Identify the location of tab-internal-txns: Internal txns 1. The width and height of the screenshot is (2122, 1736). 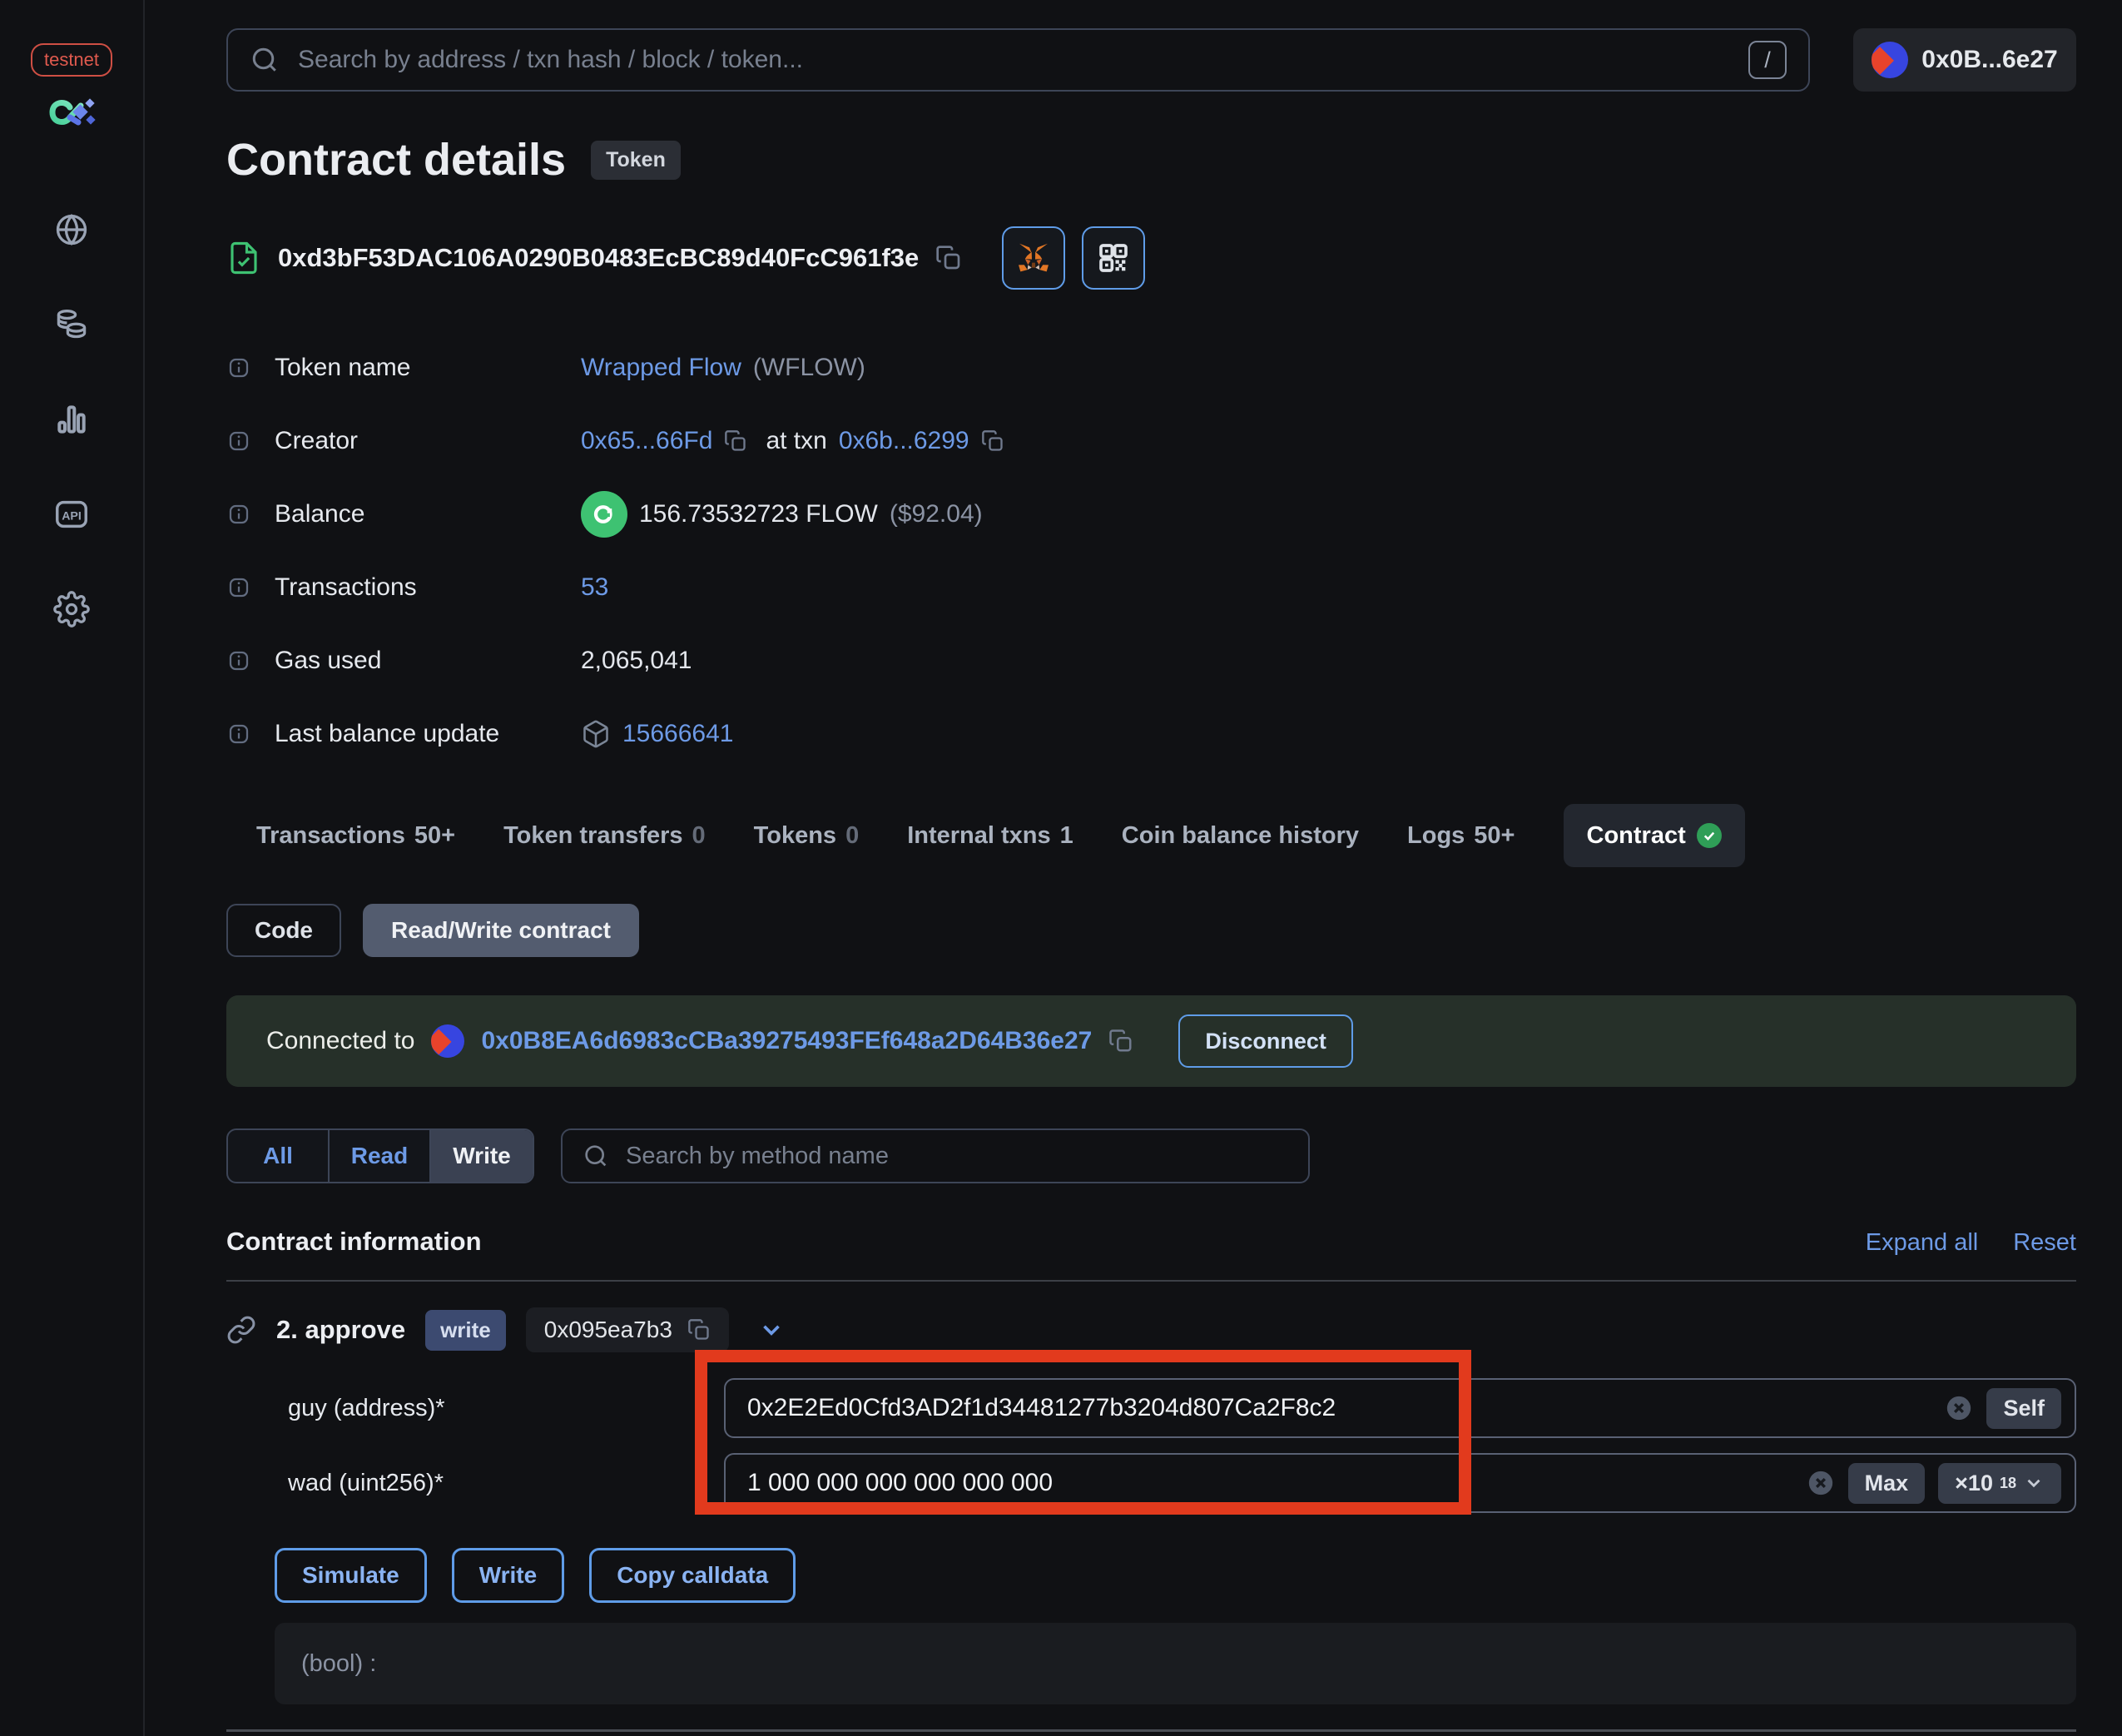
(990, 836).